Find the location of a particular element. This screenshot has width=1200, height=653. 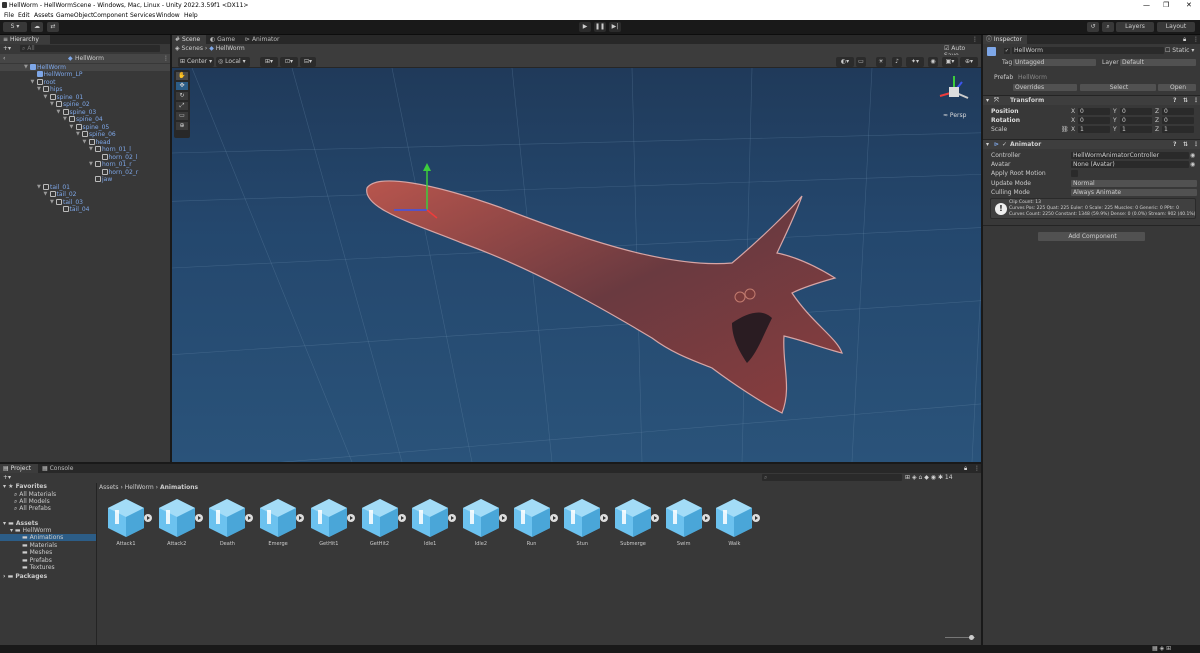

play-button: ▶ is located at coordinates (585, 27).